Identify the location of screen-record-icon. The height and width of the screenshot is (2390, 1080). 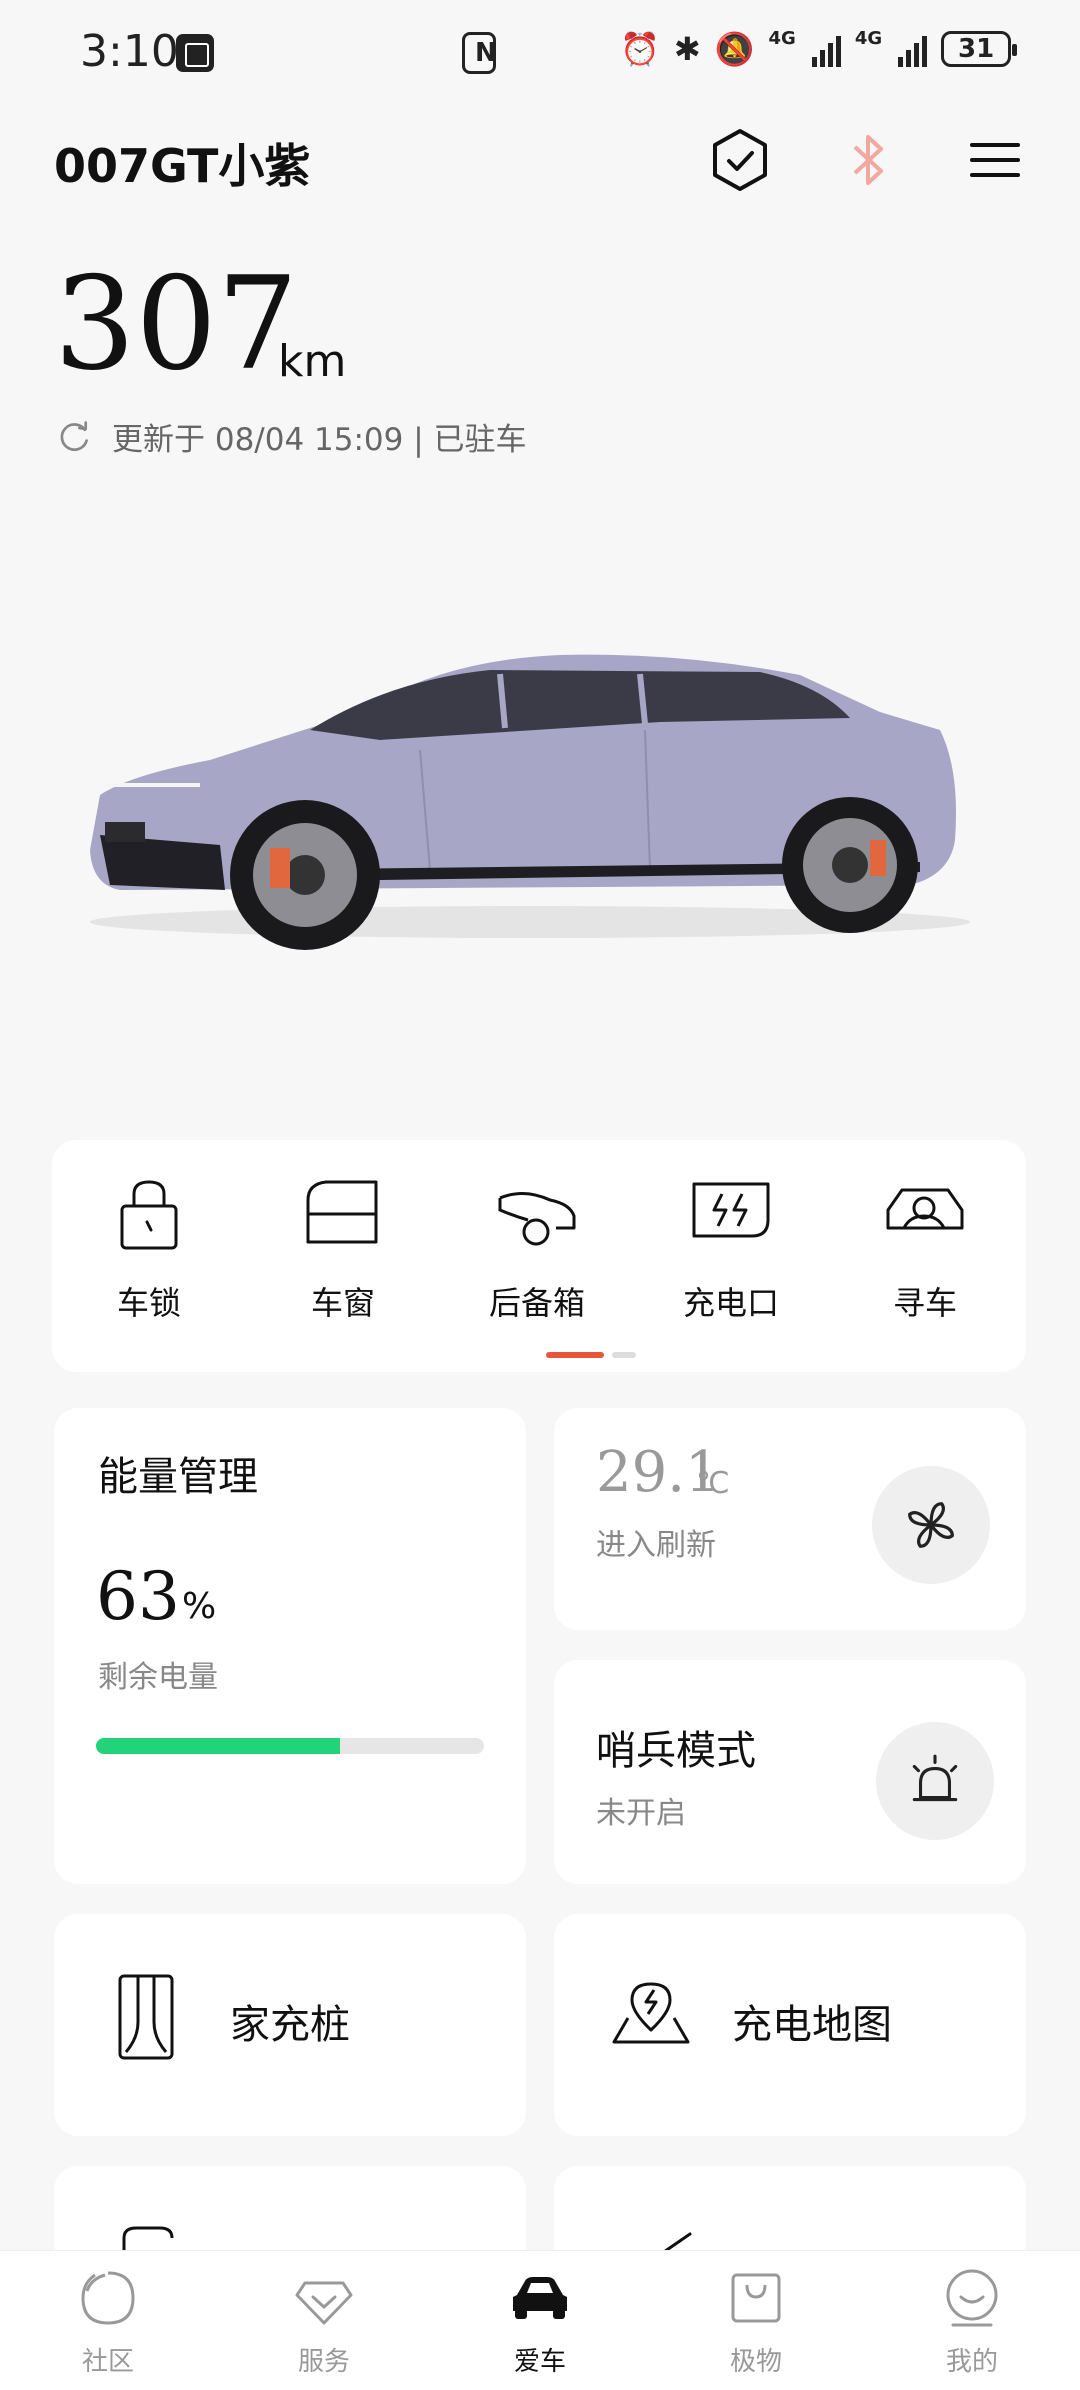
(195, 53).